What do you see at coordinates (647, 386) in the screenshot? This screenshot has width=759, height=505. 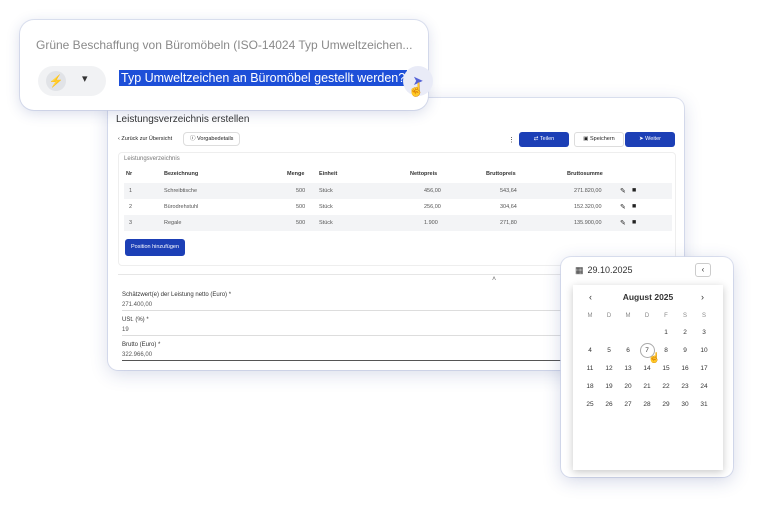 I see `calendar-day: 21` at bounding box center [647, 386].